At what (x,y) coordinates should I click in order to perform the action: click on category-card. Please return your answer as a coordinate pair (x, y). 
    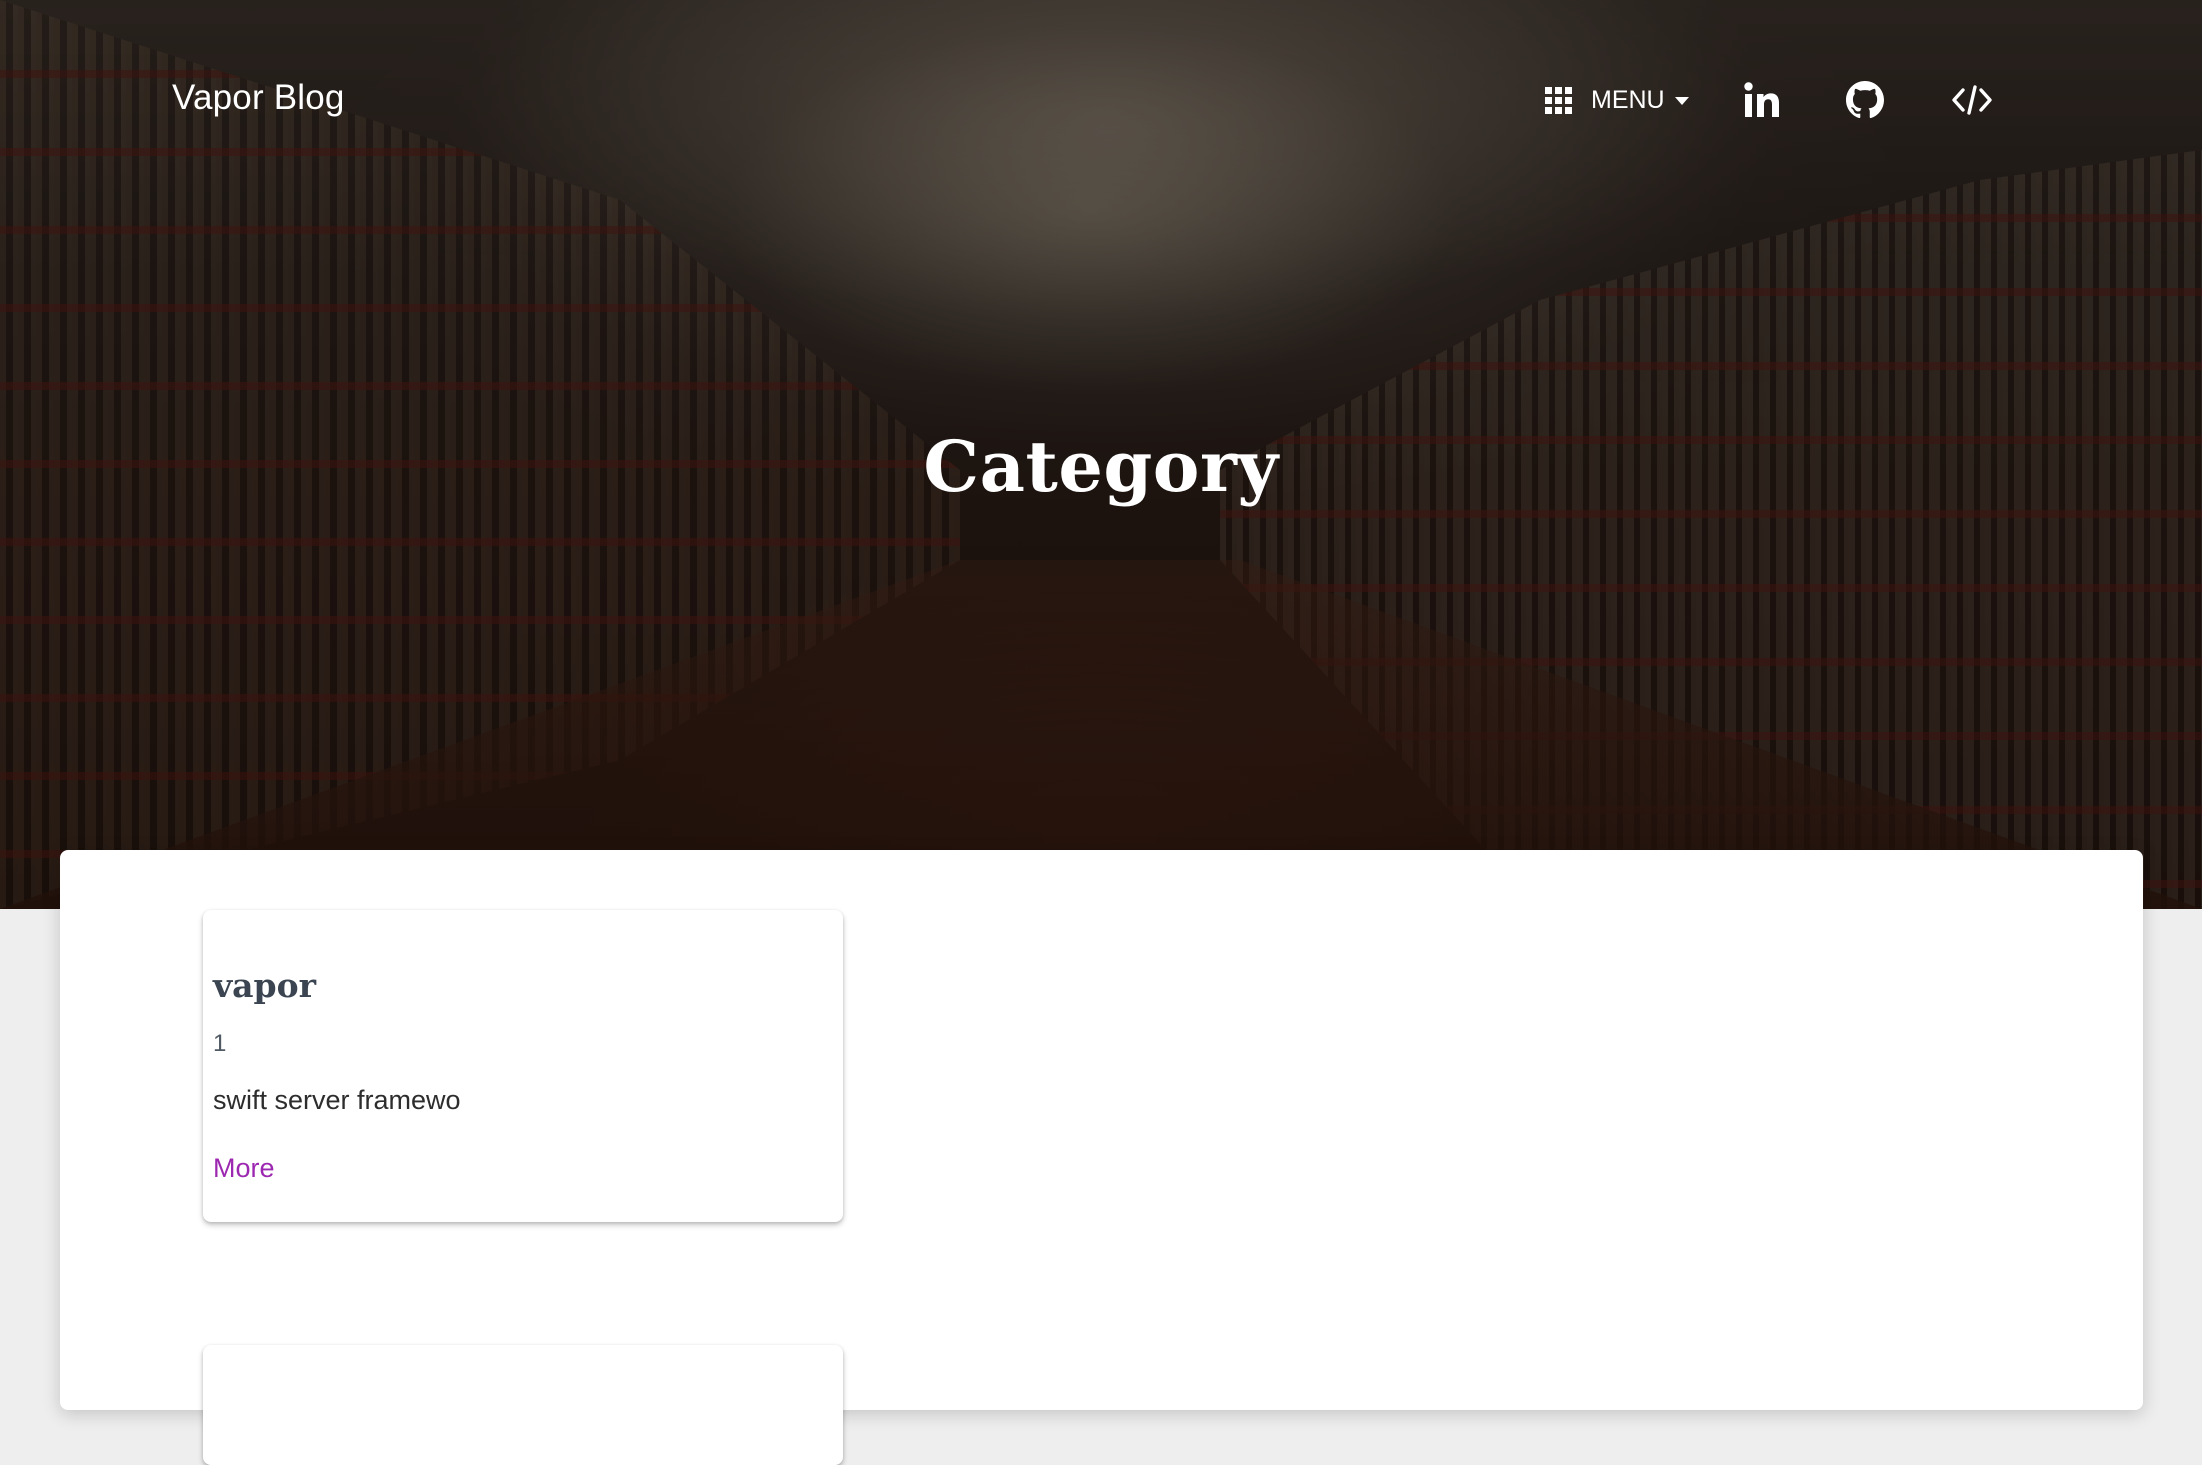
    Looking at the image, I should click on (523, 1405).